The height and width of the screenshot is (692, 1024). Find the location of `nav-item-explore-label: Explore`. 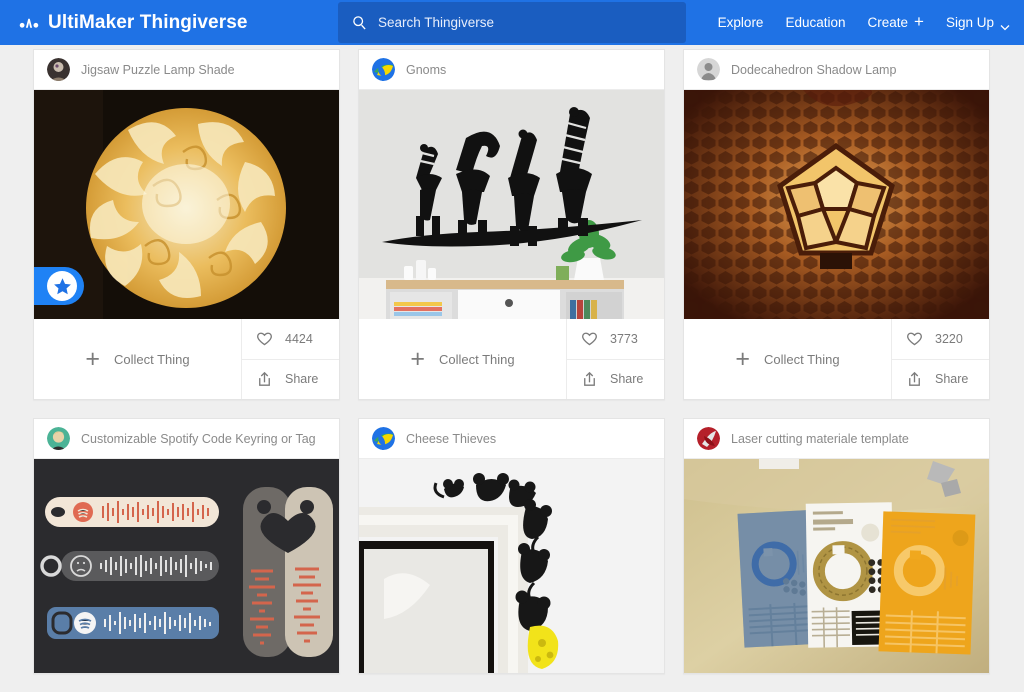

nav-item-explore-label: Explore is located at coordinates (740, 22).